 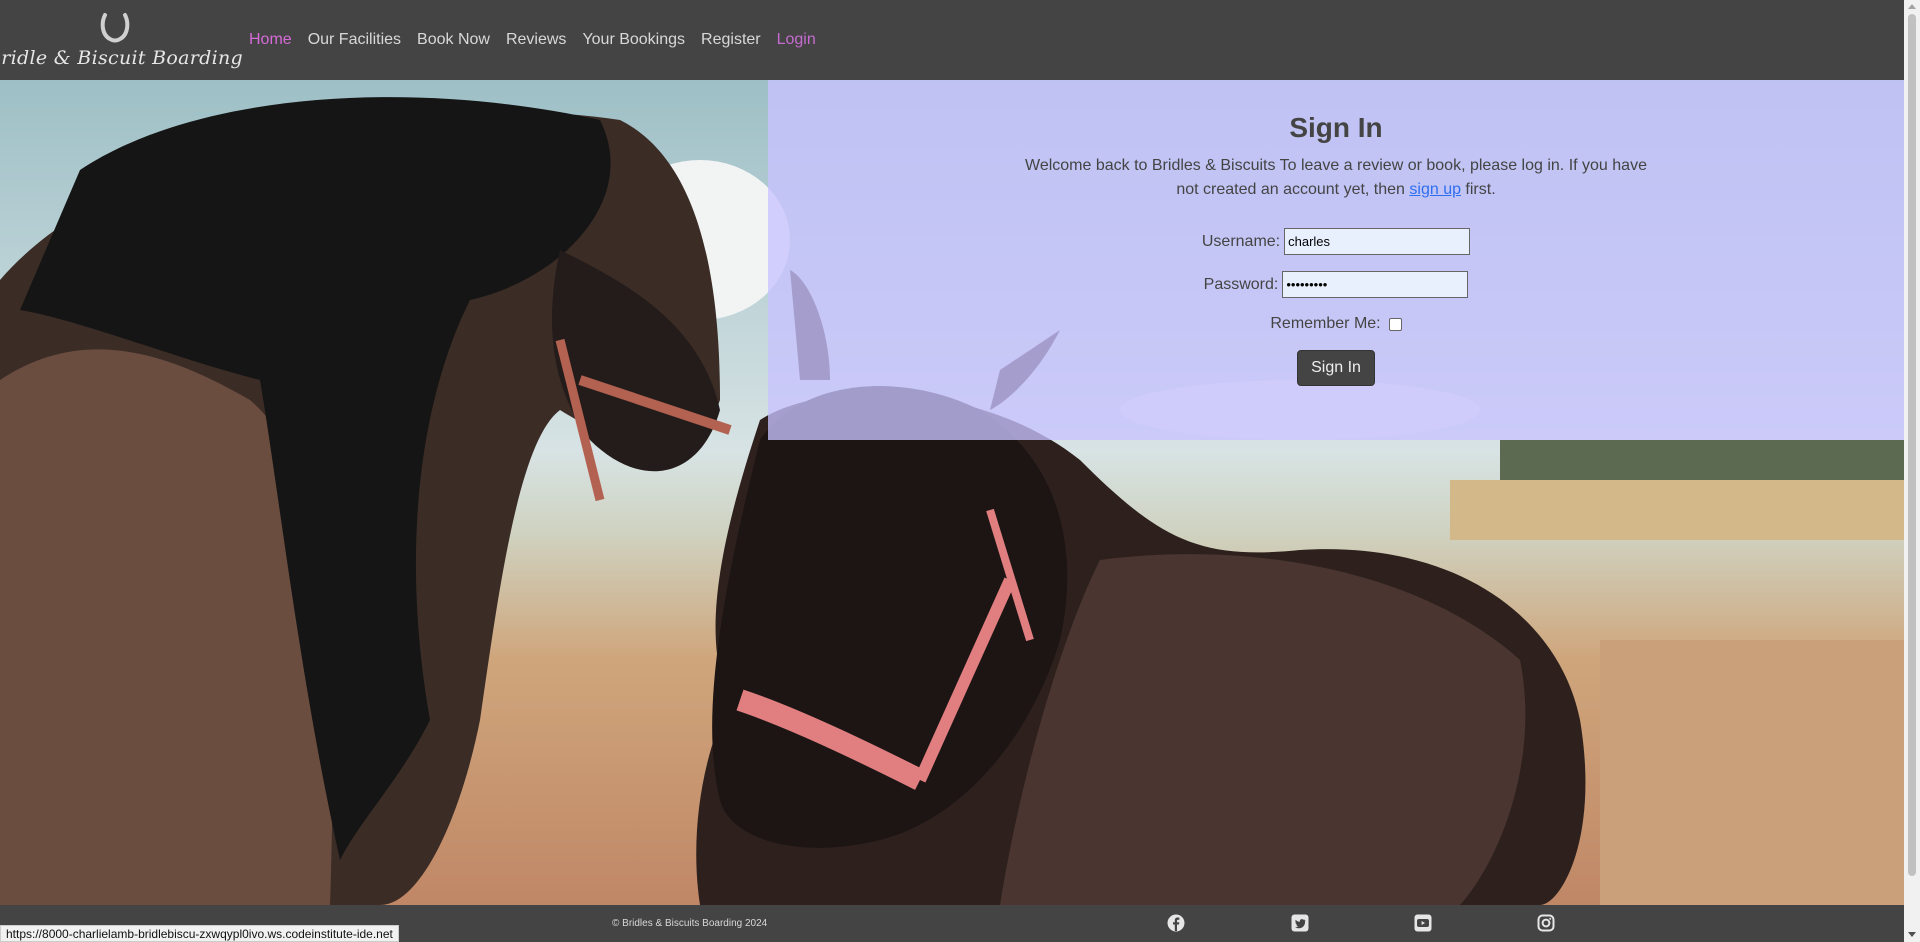 I want to click on sign-in-title: Sign In, so click(x=1336, y=127).